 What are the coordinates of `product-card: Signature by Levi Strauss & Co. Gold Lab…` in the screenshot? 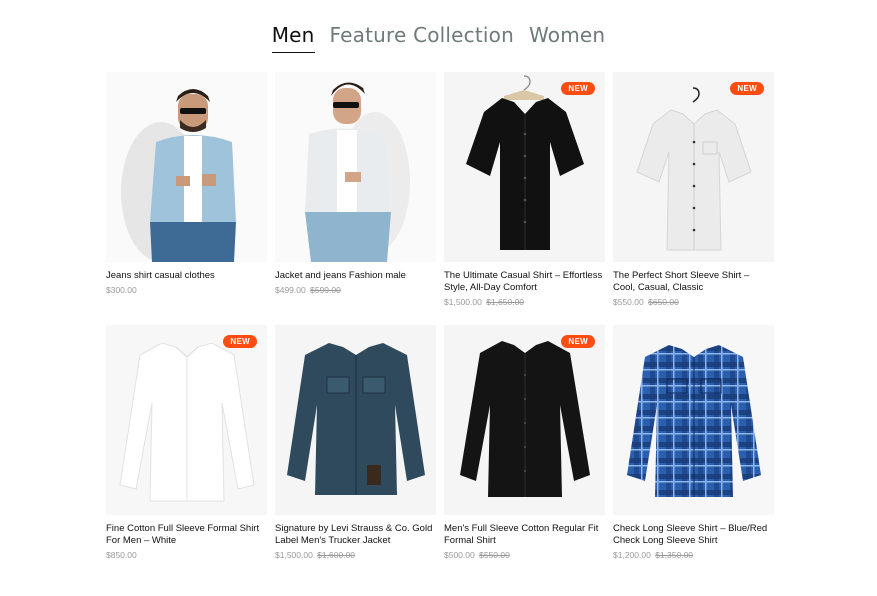 It's located at (355, 451).